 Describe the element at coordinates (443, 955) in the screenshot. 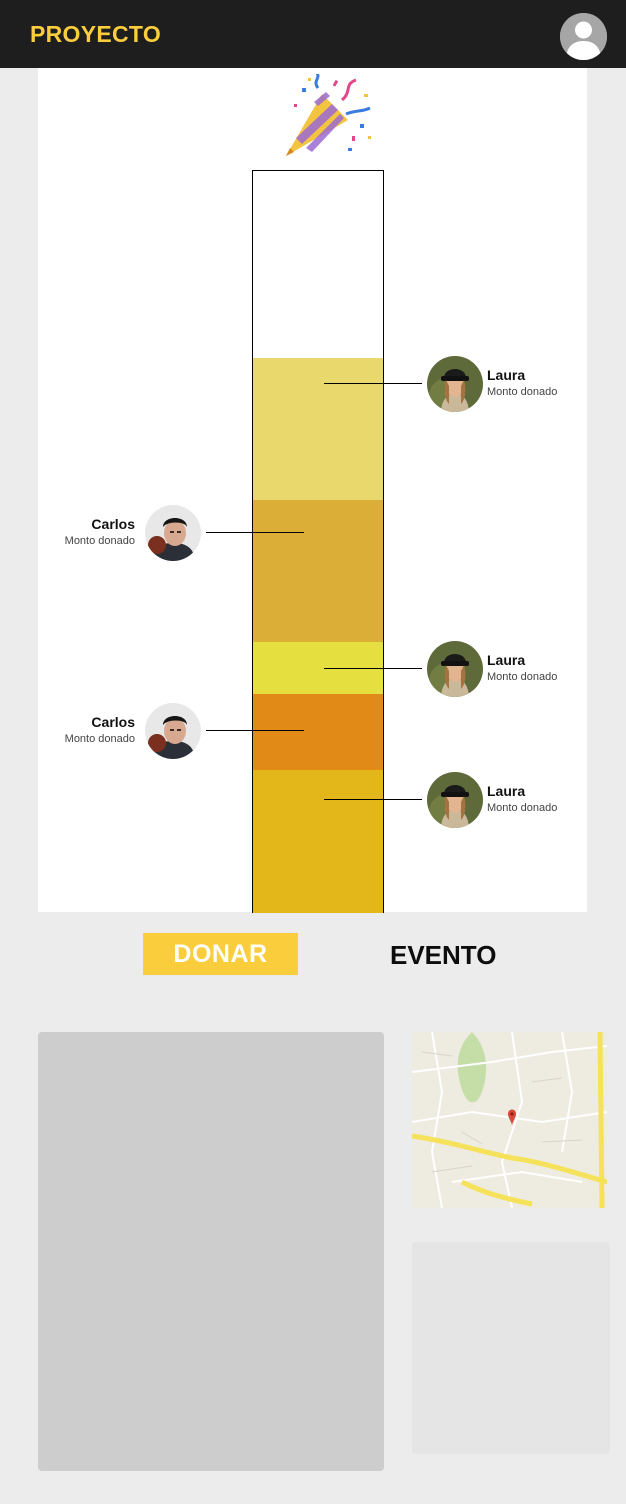

I see `event-tab: EVENTO` at that location.